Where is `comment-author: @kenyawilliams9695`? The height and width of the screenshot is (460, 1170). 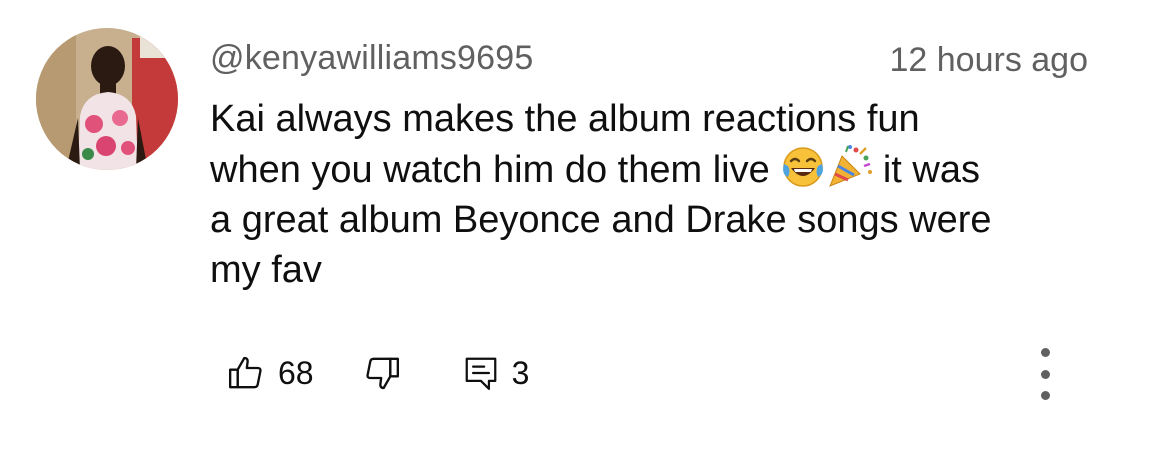 comment-author: @kenyawilliams9695 is located at coordinates (371, 58).